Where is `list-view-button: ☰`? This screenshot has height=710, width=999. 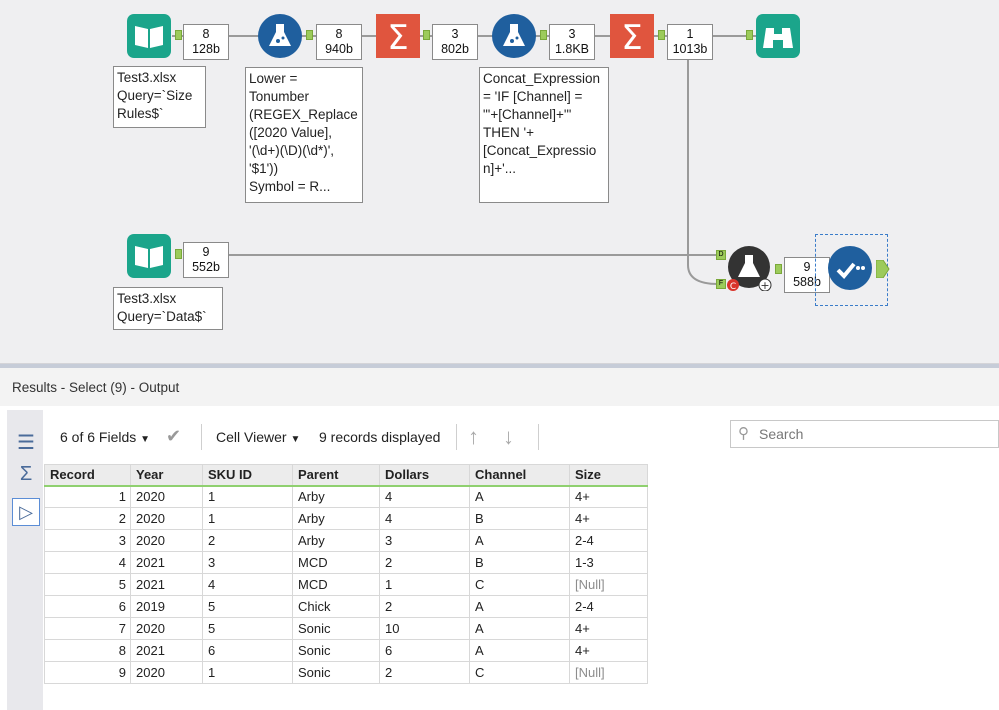 list-view-button: ☰ is located at coordinates (26, 442).